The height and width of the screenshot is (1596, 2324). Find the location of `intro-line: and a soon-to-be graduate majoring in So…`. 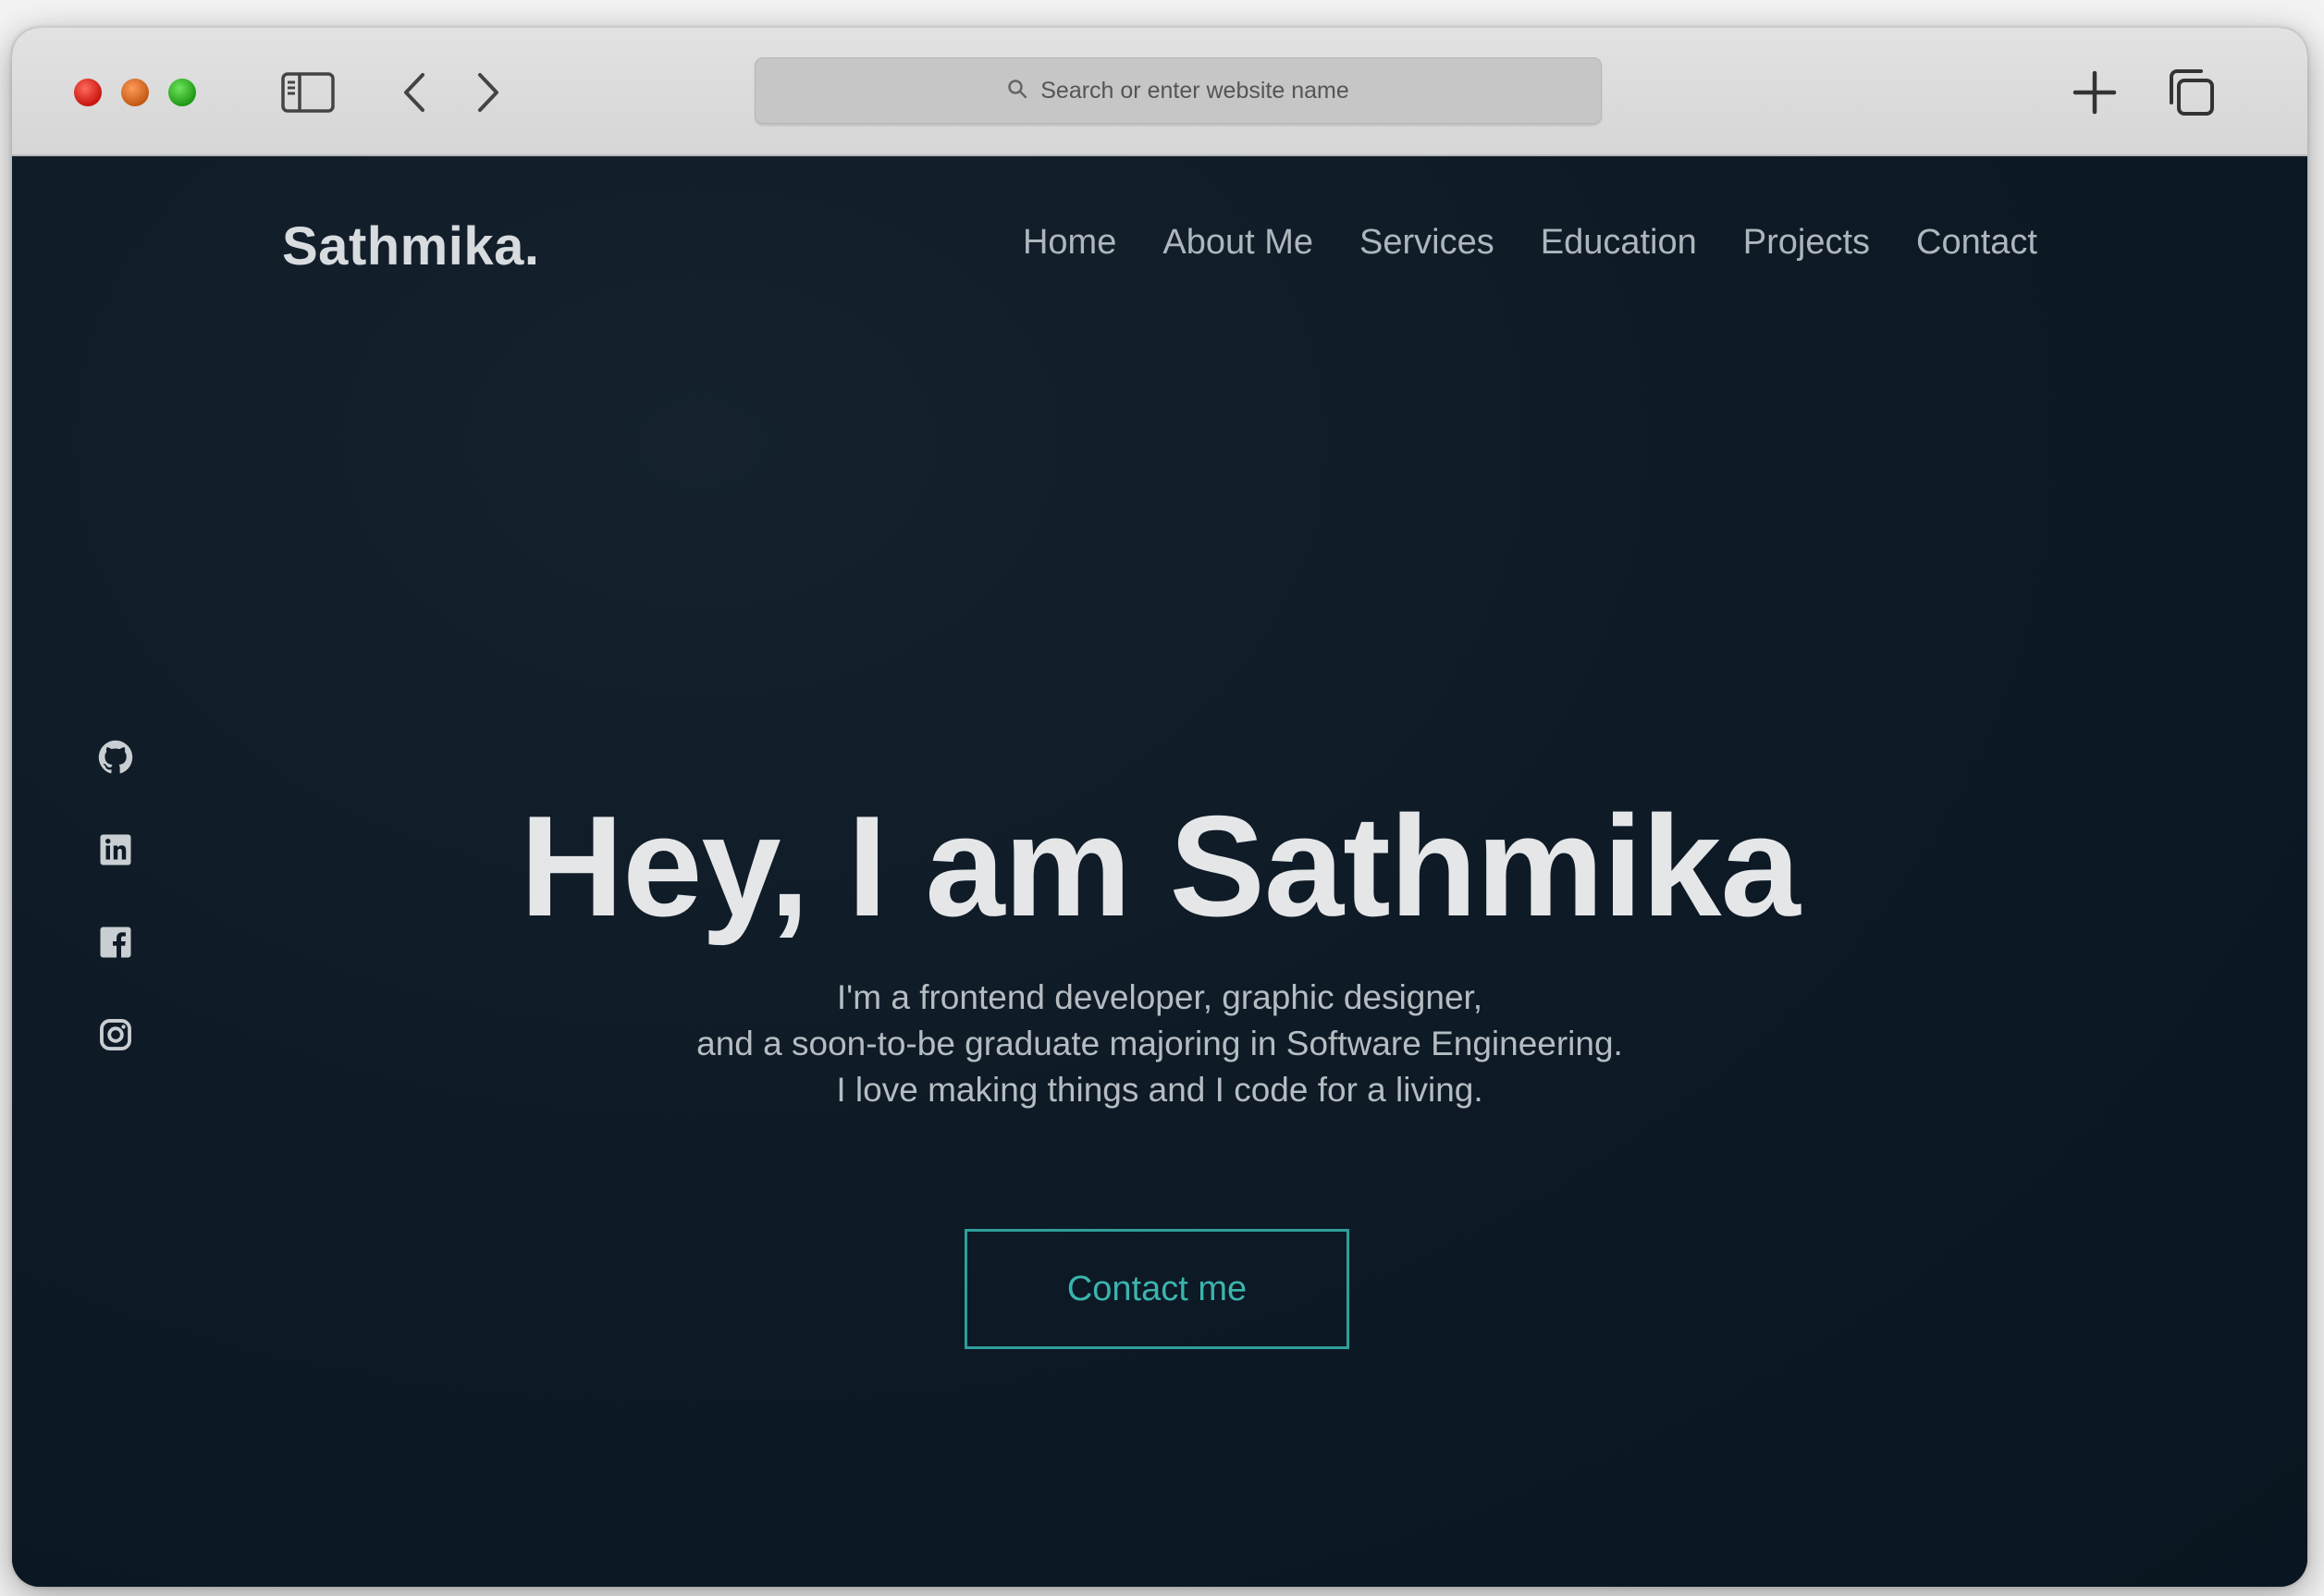

intro-line: and a soon-to-be graduate majoring in So… is located at coordinates (1159, 1043).